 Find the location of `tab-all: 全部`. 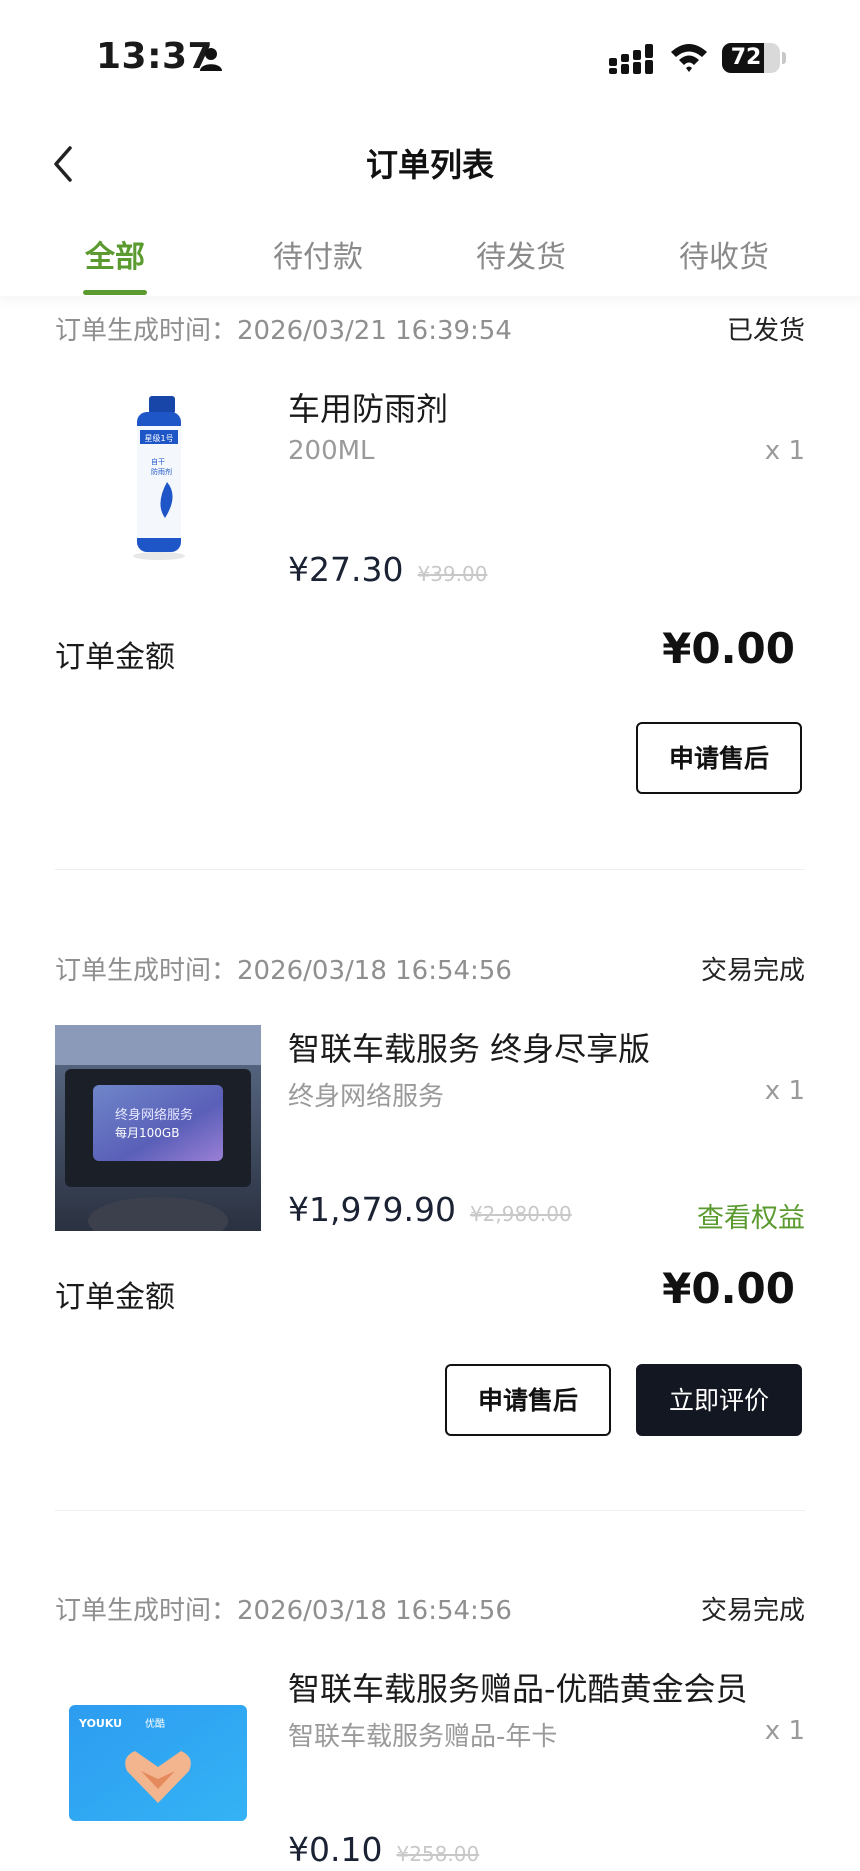

tab-all: 全部 is located at coordinates (115, 254).